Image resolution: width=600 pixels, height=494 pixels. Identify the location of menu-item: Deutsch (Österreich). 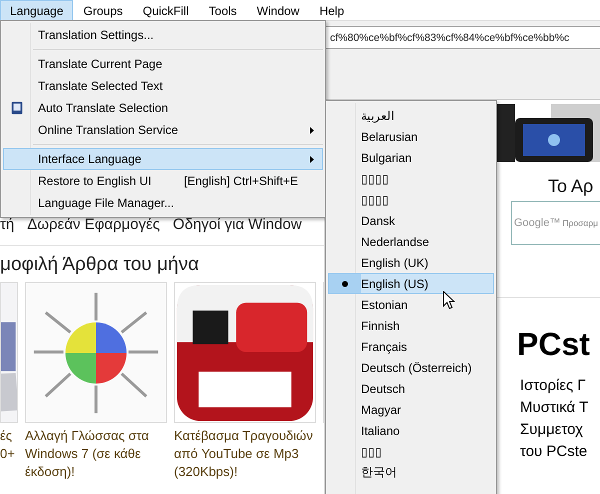
(411, 367).